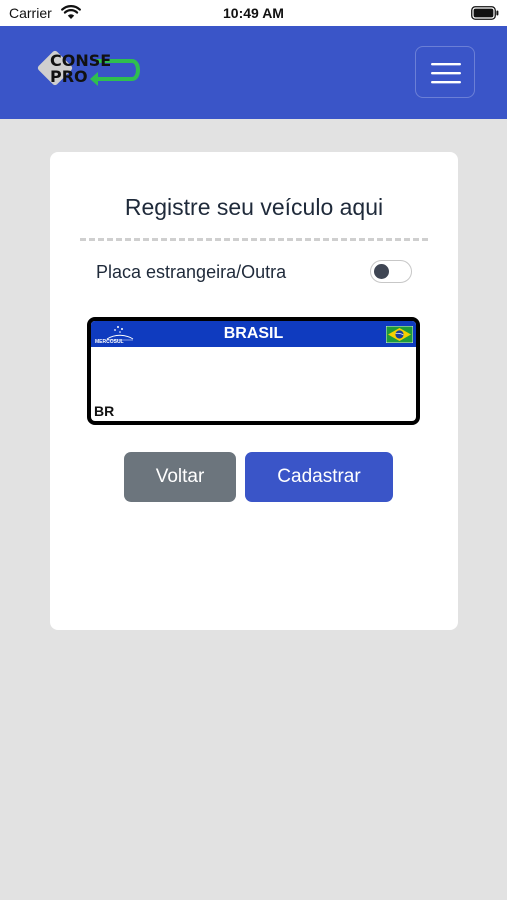 Image resolution: width=507 pixels, height=900 pixels. What do you see at coordinates (253, 371) in the screenshot?
I see `license-plate-input: MERCOSUL BRASIL BR` at bounding box center [253, 371].